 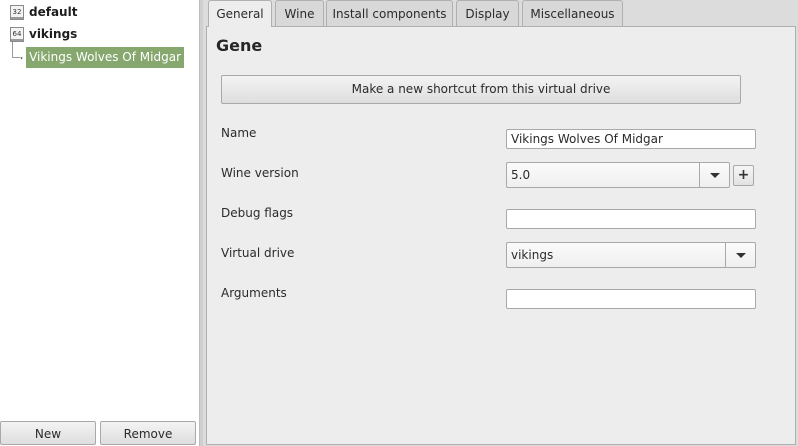 I want to click on tab-miscellaneous: Miscellaneous, so click(x=572, y=13).